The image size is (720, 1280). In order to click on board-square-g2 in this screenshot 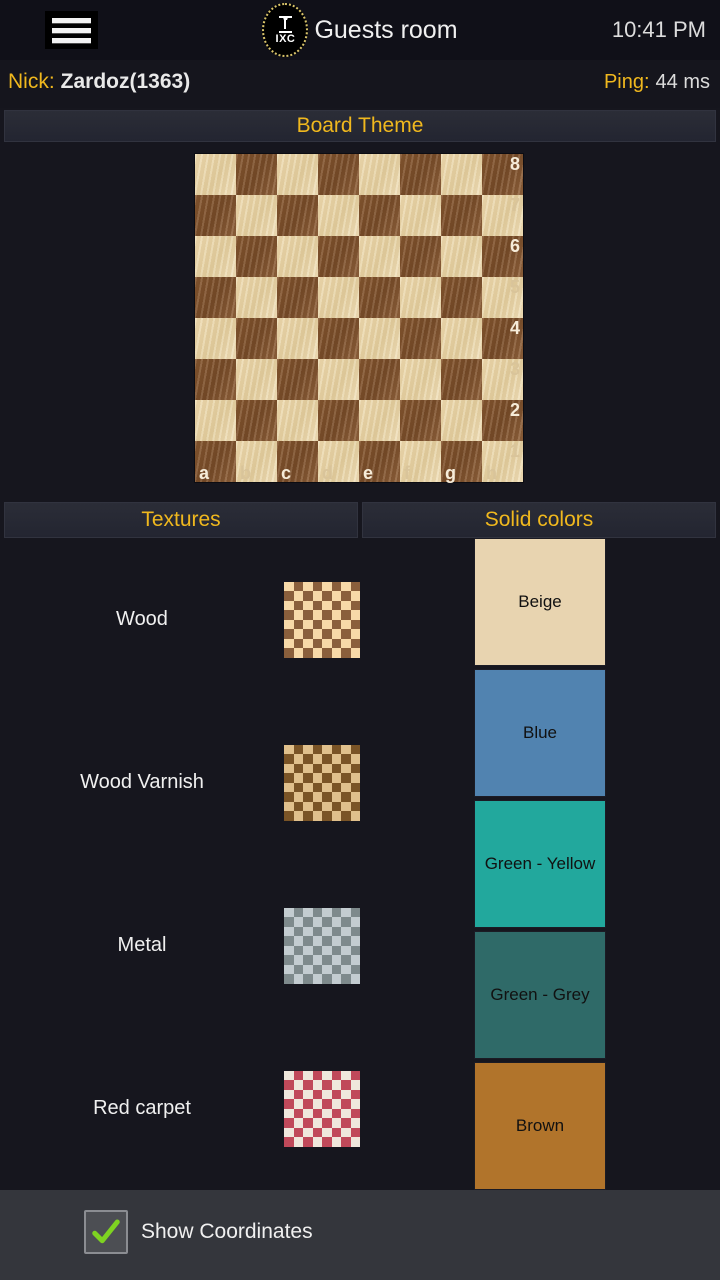, I will do `click(461, 420)`.